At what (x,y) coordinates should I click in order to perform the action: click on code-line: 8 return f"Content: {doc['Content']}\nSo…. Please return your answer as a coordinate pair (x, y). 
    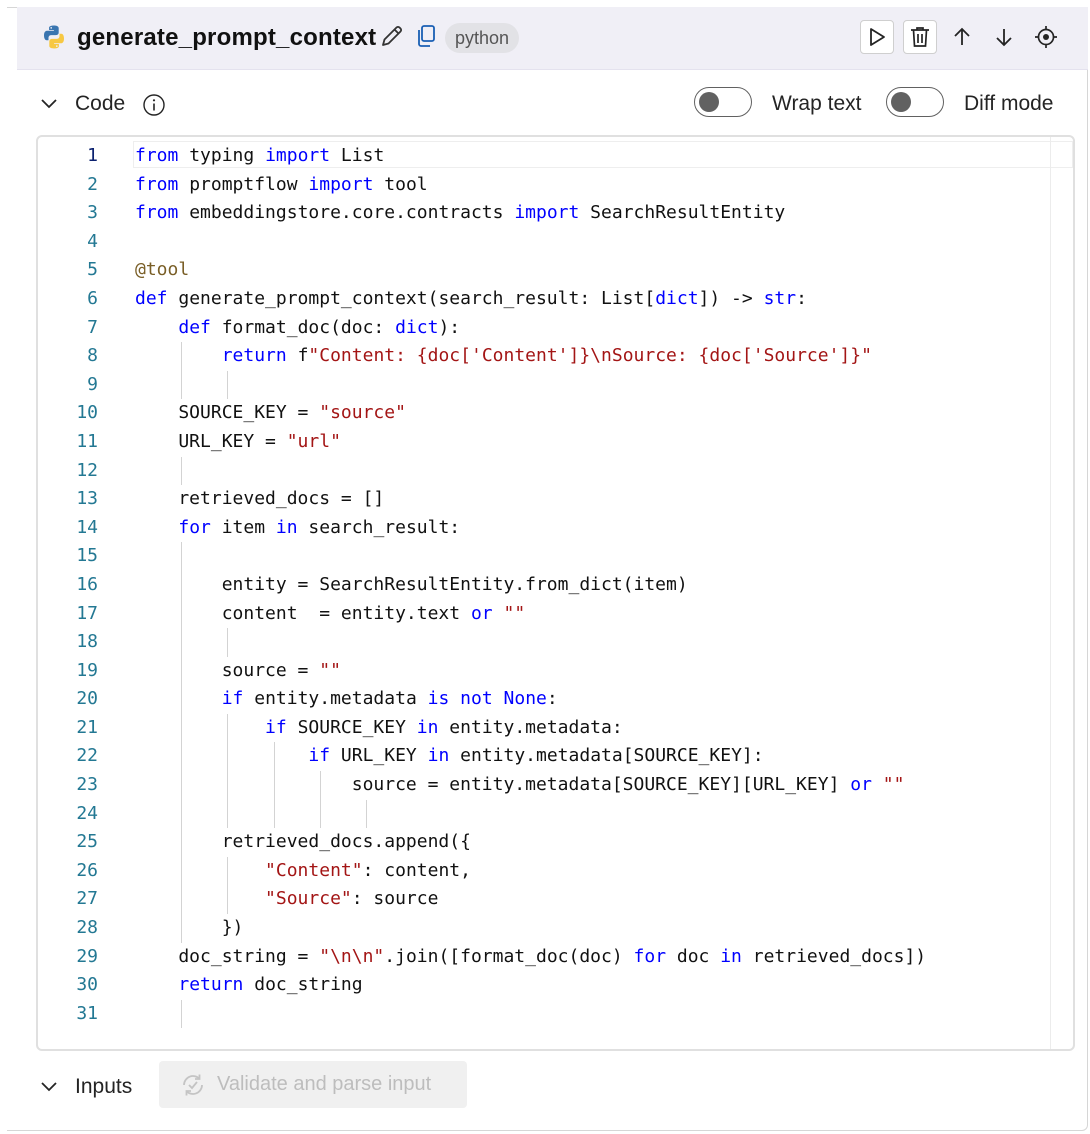
    Looking at the image, I should click on (548, 356).